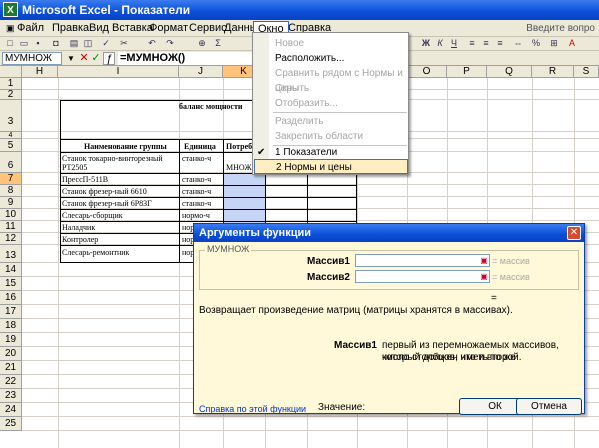 This screenshot has width=599, height=448. I want to click on row-header-22: 22, so click(11, 382).